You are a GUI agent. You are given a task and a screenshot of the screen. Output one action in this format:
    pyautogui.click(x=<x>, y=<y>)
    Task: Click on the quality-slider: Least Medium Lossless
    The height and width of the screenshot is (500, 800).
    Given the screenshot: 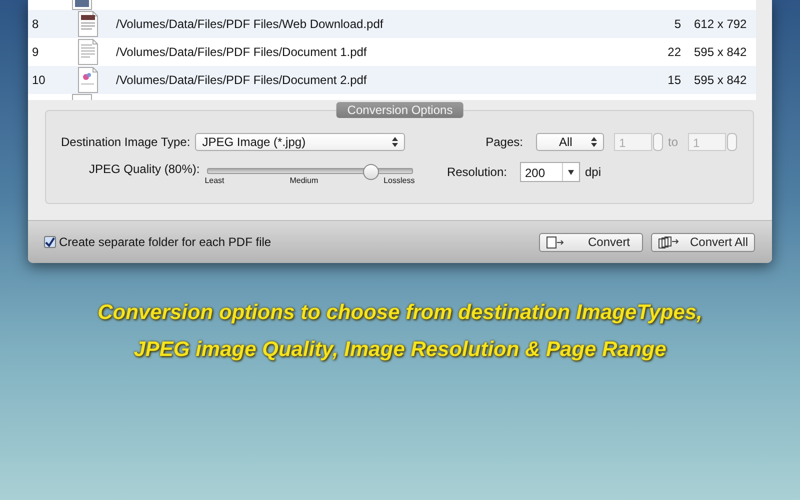 What is the action you would take?
    pyautogui.click(x=309, y=175)
    